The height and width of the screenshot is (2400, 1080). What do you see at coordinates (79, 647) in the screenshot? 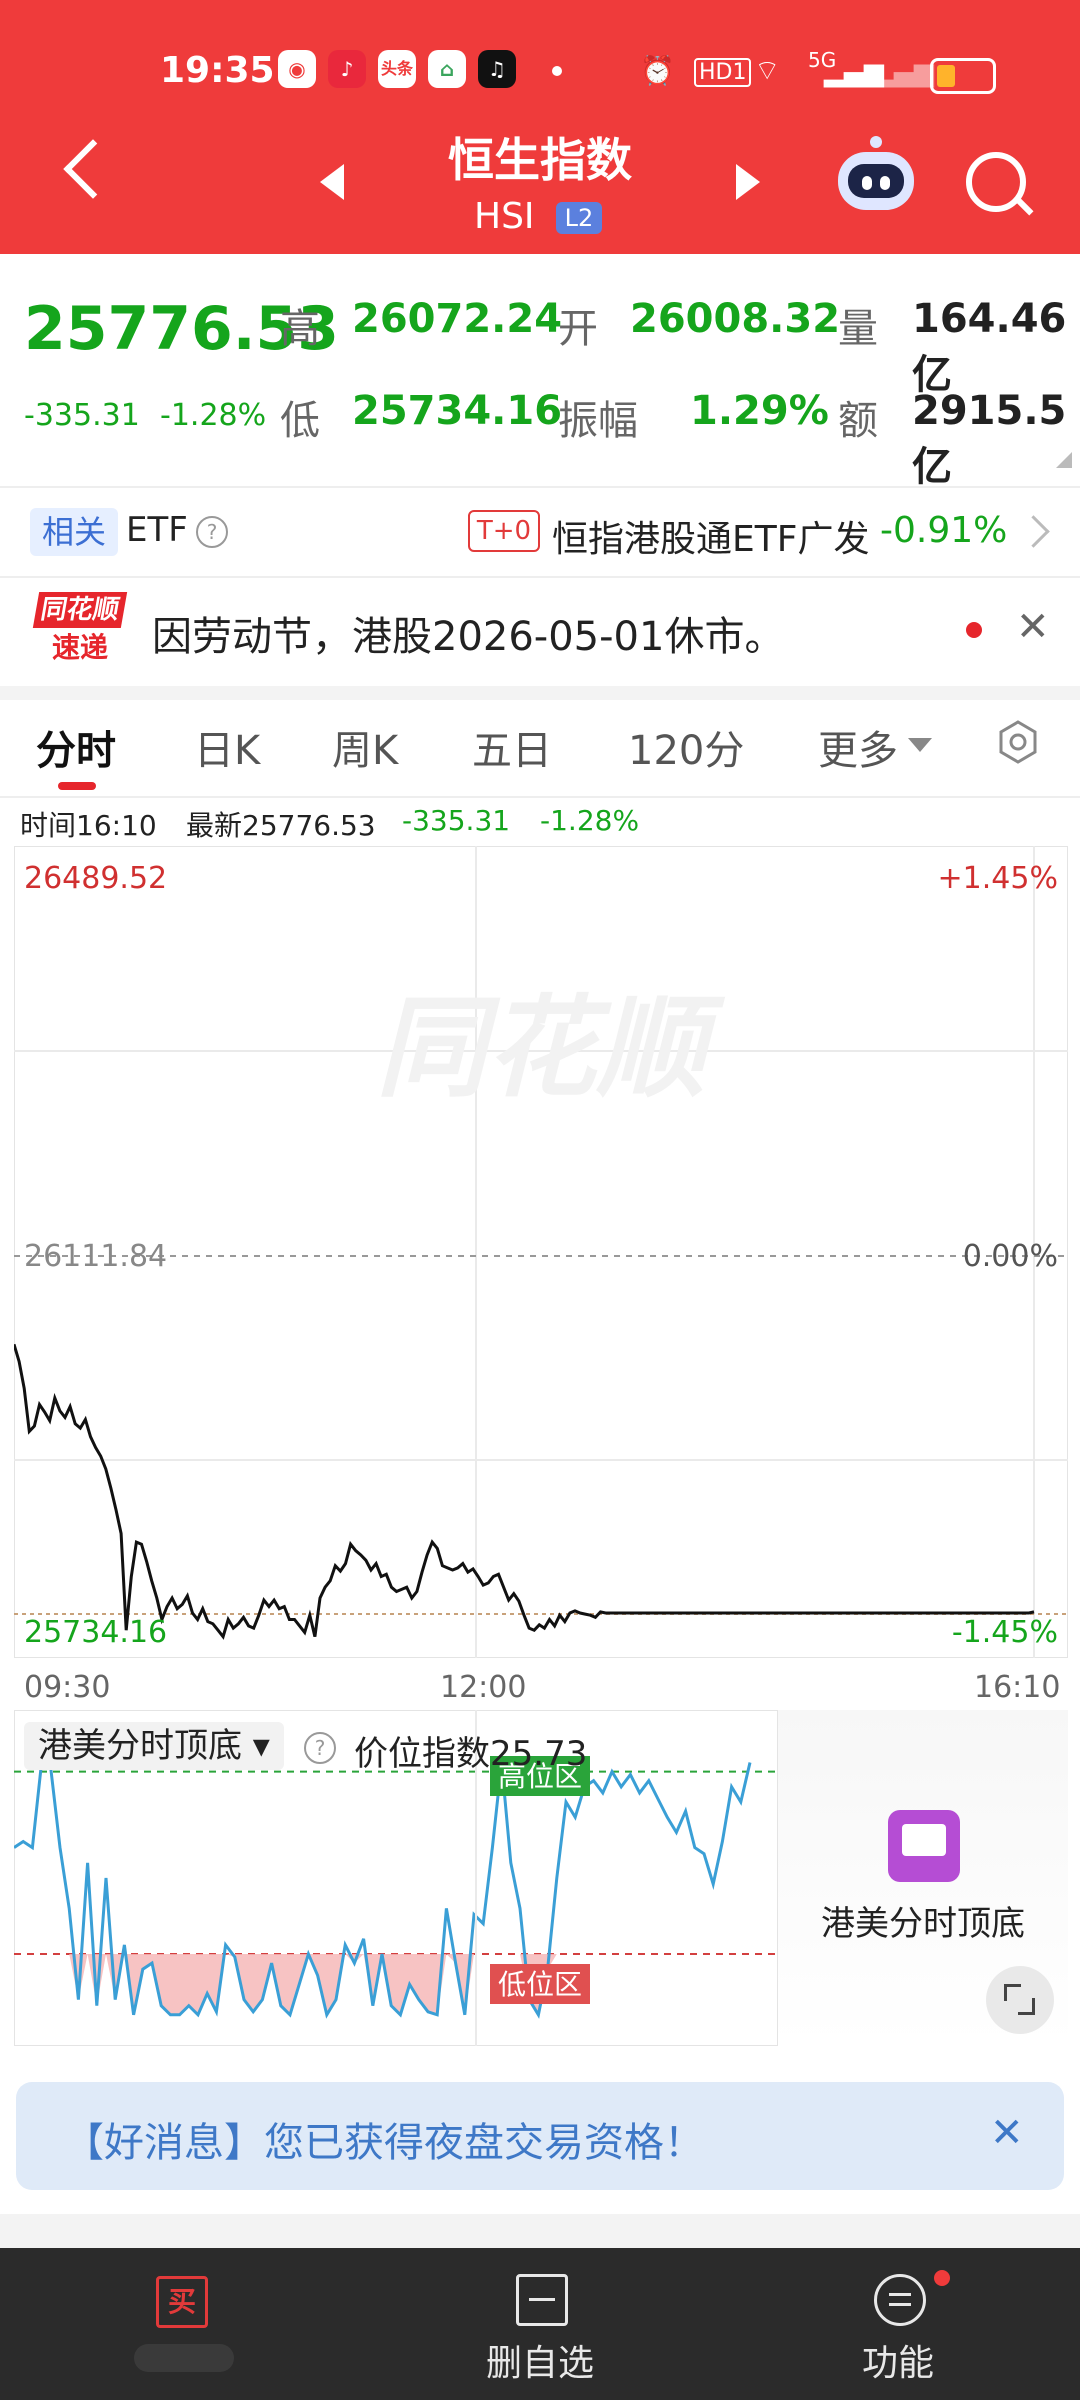
I see `logo-text-bottom: 速递` at bounding box center [79, 647].